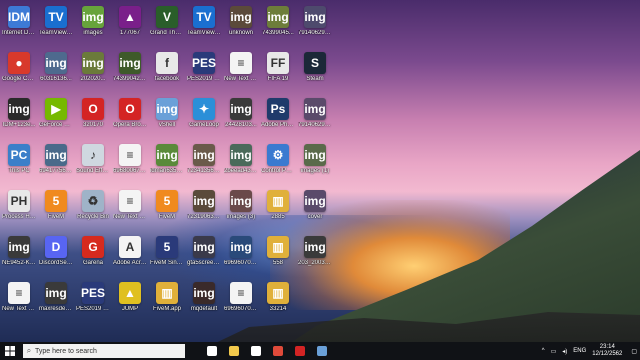 This screenshot has height=360, width=640. What do you see at coordinates (93, 201) in the screenshot?
I see `desktop-icon-image: ♻` at bounding box center [93, 201].